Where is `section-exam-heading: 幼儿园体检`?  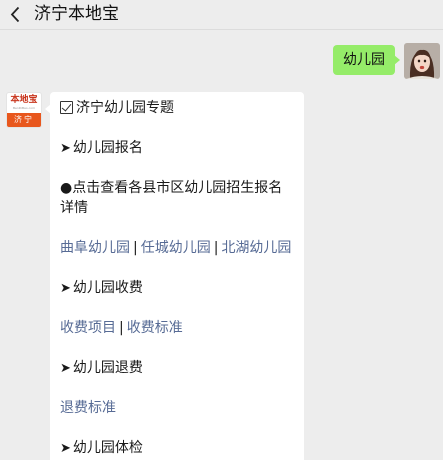 section-exam-heading: 幼儿园体检 is located at coordinates (107, 448).